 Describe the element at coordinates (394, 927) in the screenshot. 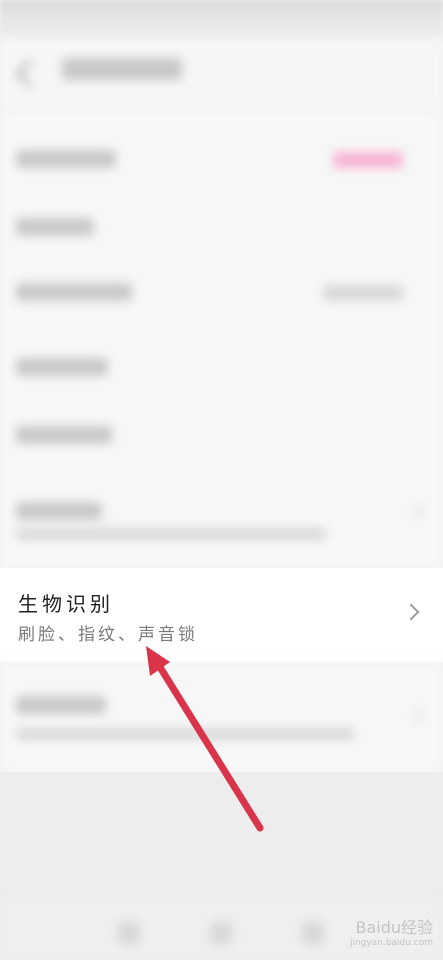

I see `watermark-text: Baidu经验` at that location.